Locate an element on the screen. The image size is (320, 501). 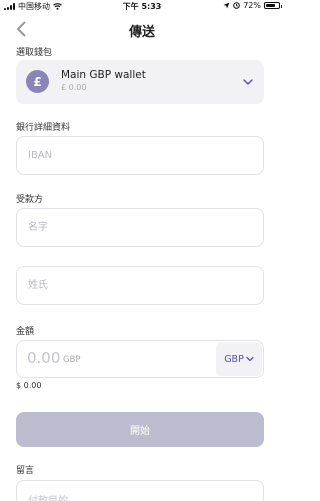
note-section-label: 留言 is located at coordinates (25, 471).